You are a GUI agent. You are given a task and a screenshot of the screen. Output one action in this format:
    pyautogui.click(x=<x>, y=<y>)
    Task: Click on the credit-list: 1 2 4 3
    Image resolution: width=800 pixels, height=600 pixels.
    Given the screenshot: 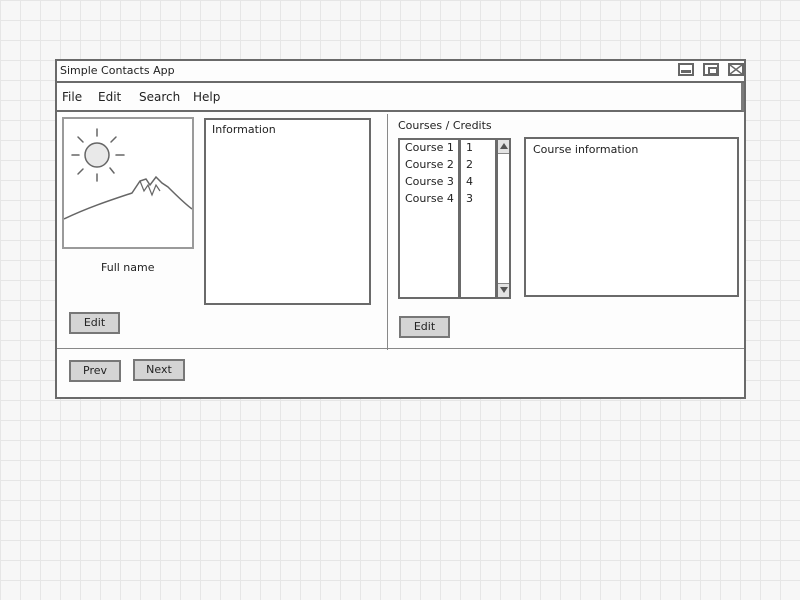 What is the action you would take?
    pyautogui.click(x=478, y=218)
    